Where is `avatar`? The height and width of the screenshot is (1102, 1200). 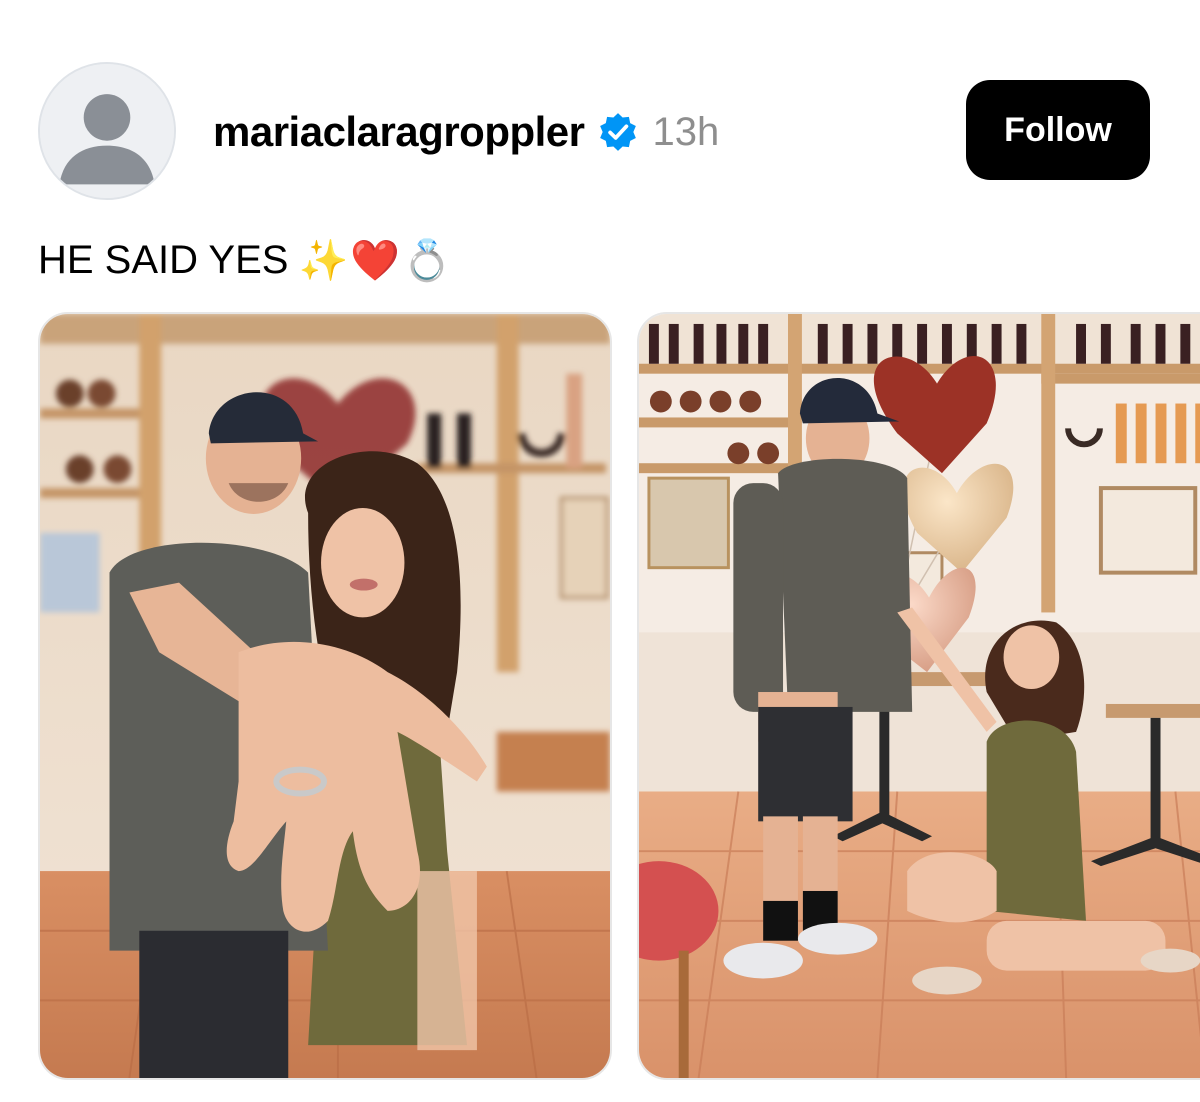
avatar is located at coordinates (107, 131).